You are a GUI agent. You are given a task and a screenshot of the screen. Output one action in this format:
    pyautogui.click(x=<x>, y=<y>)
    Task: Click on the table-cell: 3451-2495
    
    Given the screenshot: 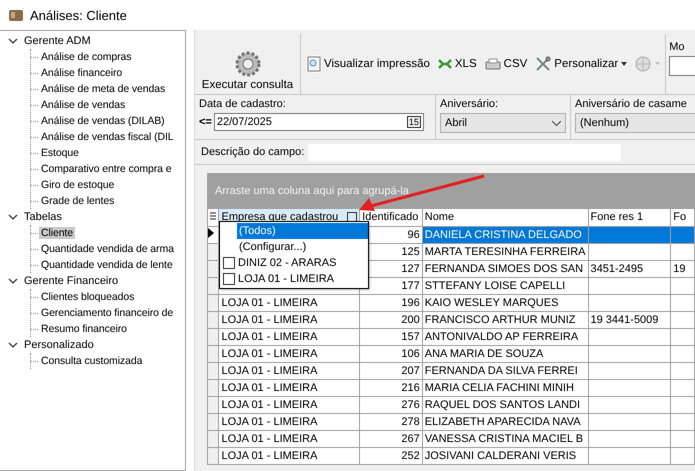 What is the action you would take?
    pyautogui.click(x=629, y=268)
    